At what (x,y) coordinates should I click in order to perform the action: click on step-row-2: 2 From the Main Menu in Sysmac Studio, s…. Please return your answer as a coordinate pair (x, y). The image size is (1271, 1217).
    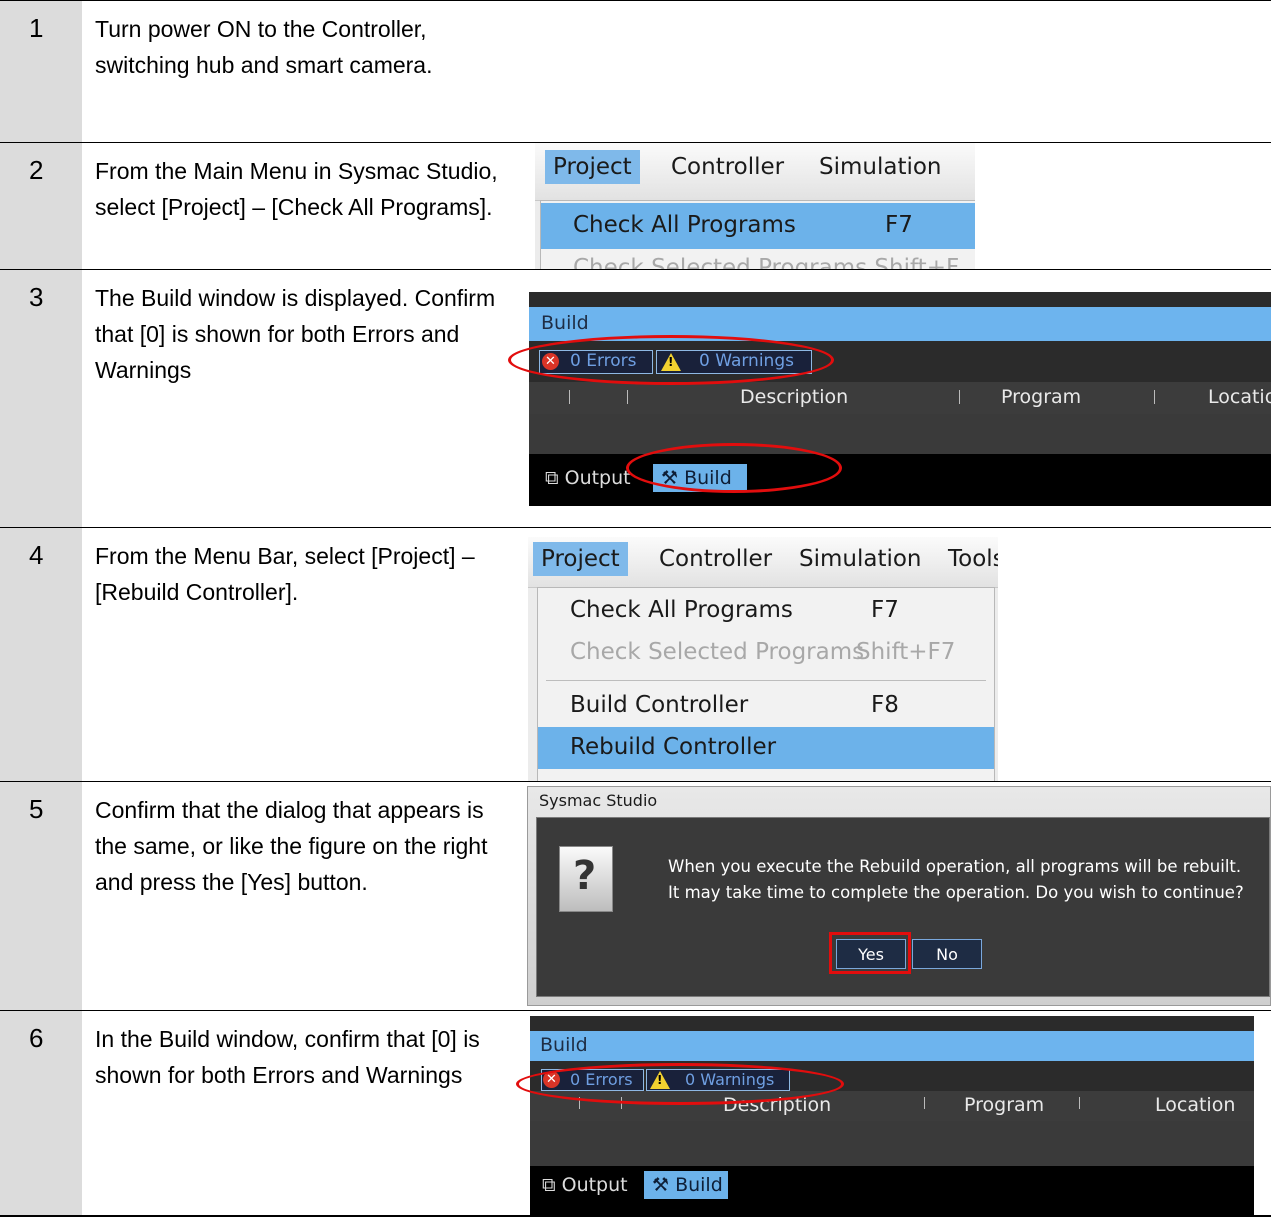
    Looking at the image, I should click on (635, 205).